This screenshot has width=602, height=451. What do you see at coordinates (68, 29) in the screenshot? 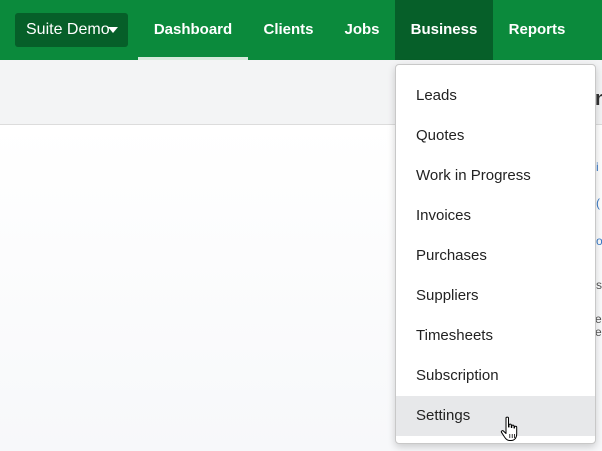
I see `suite-switcher-label: Suite Demo` at bounding box center [68, 29].